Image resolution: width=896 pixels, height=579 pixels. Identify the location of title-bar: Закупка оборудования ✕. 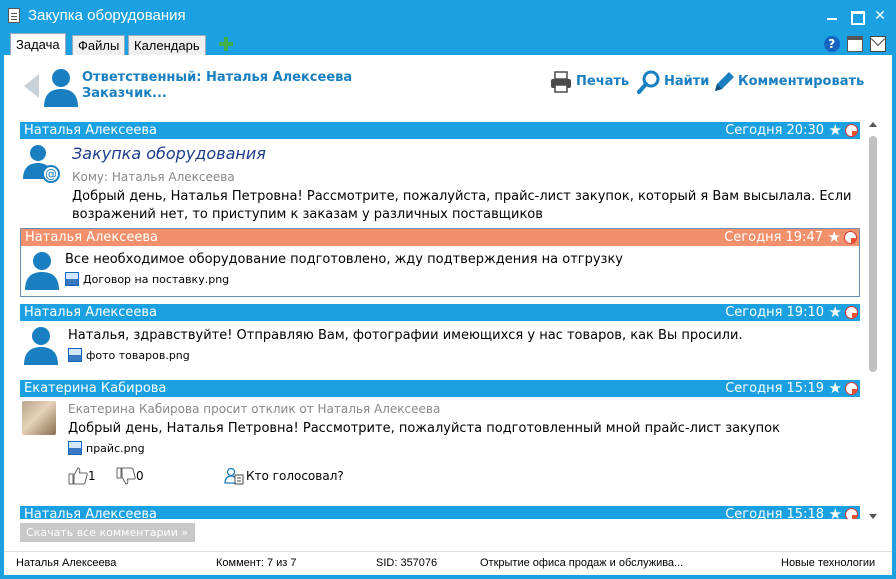
(448, 16).